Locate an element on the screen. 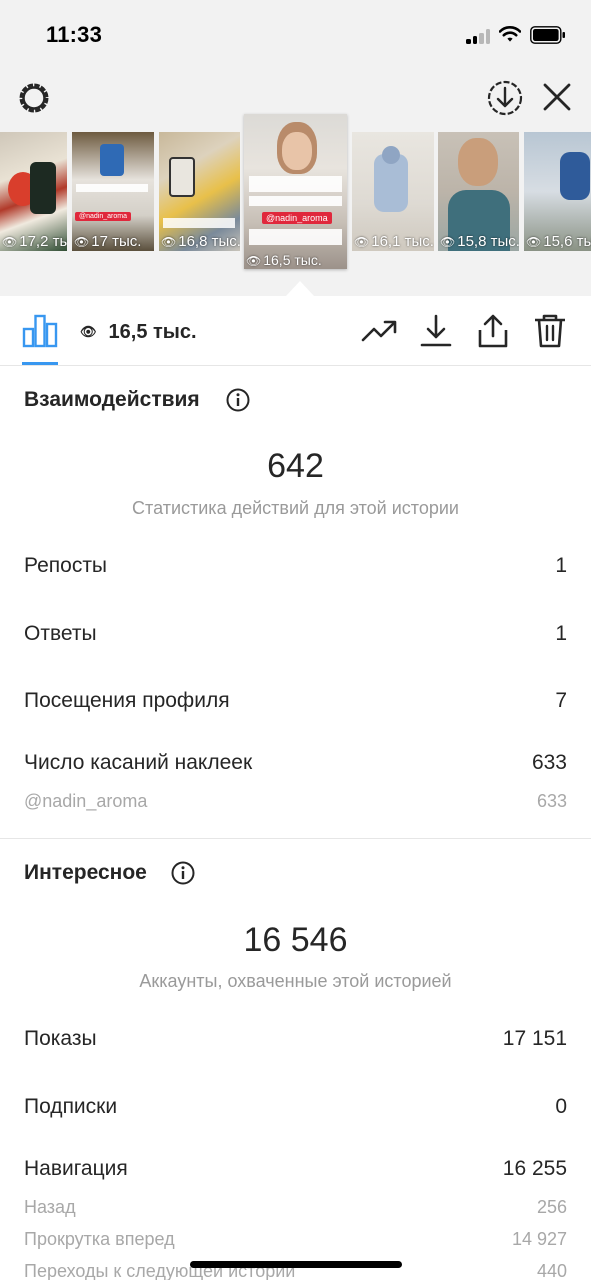 The width and height of the screenshot is (591, 1280). story-thumbnail: @nadin_aroma 👁 17 тыс. is located at coordinates (113, 191).